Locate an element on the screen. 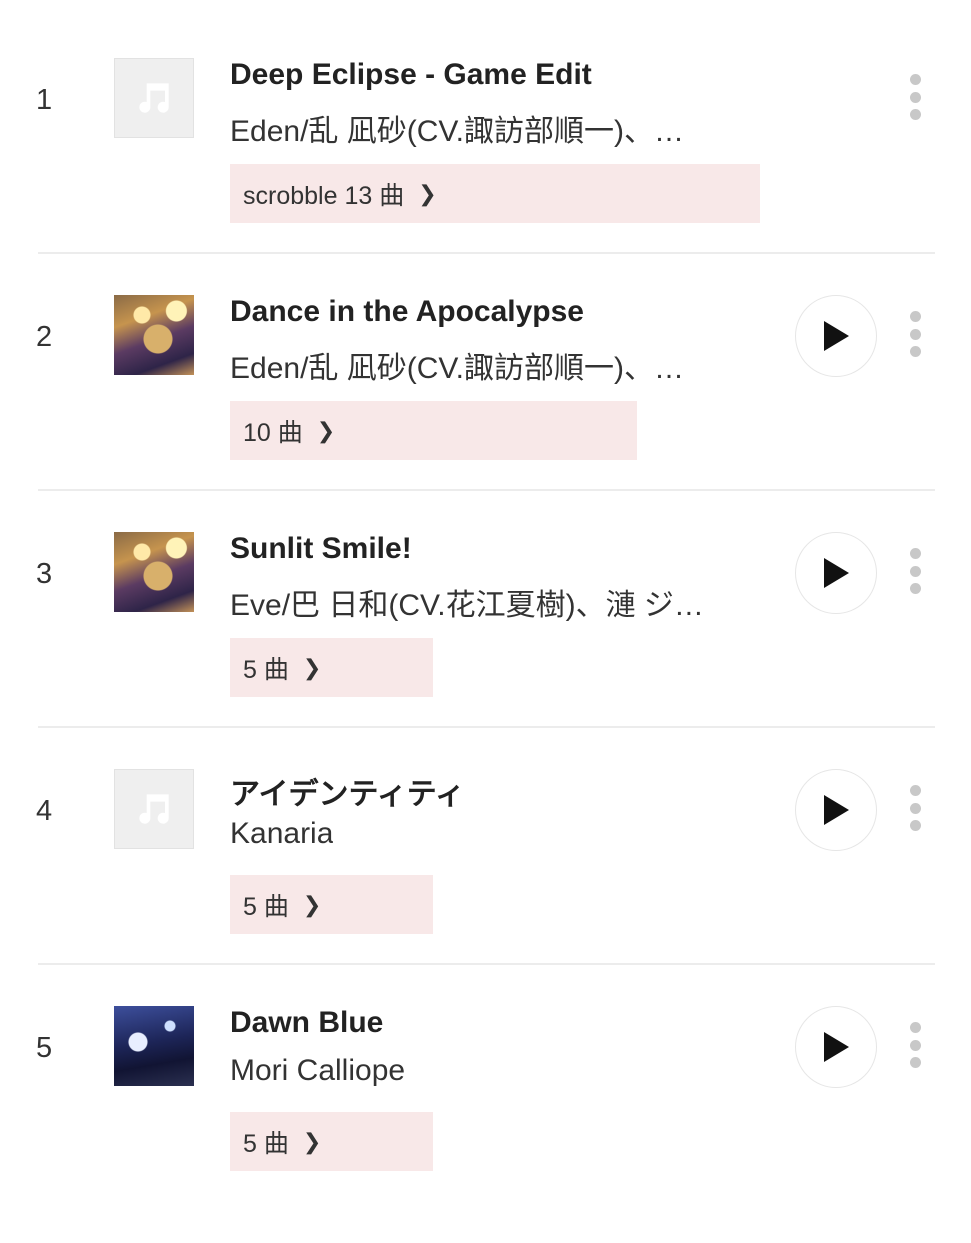 The image size is (971, 1243). track-title: Sunlit Smile! is located at coordinates (321, 549).